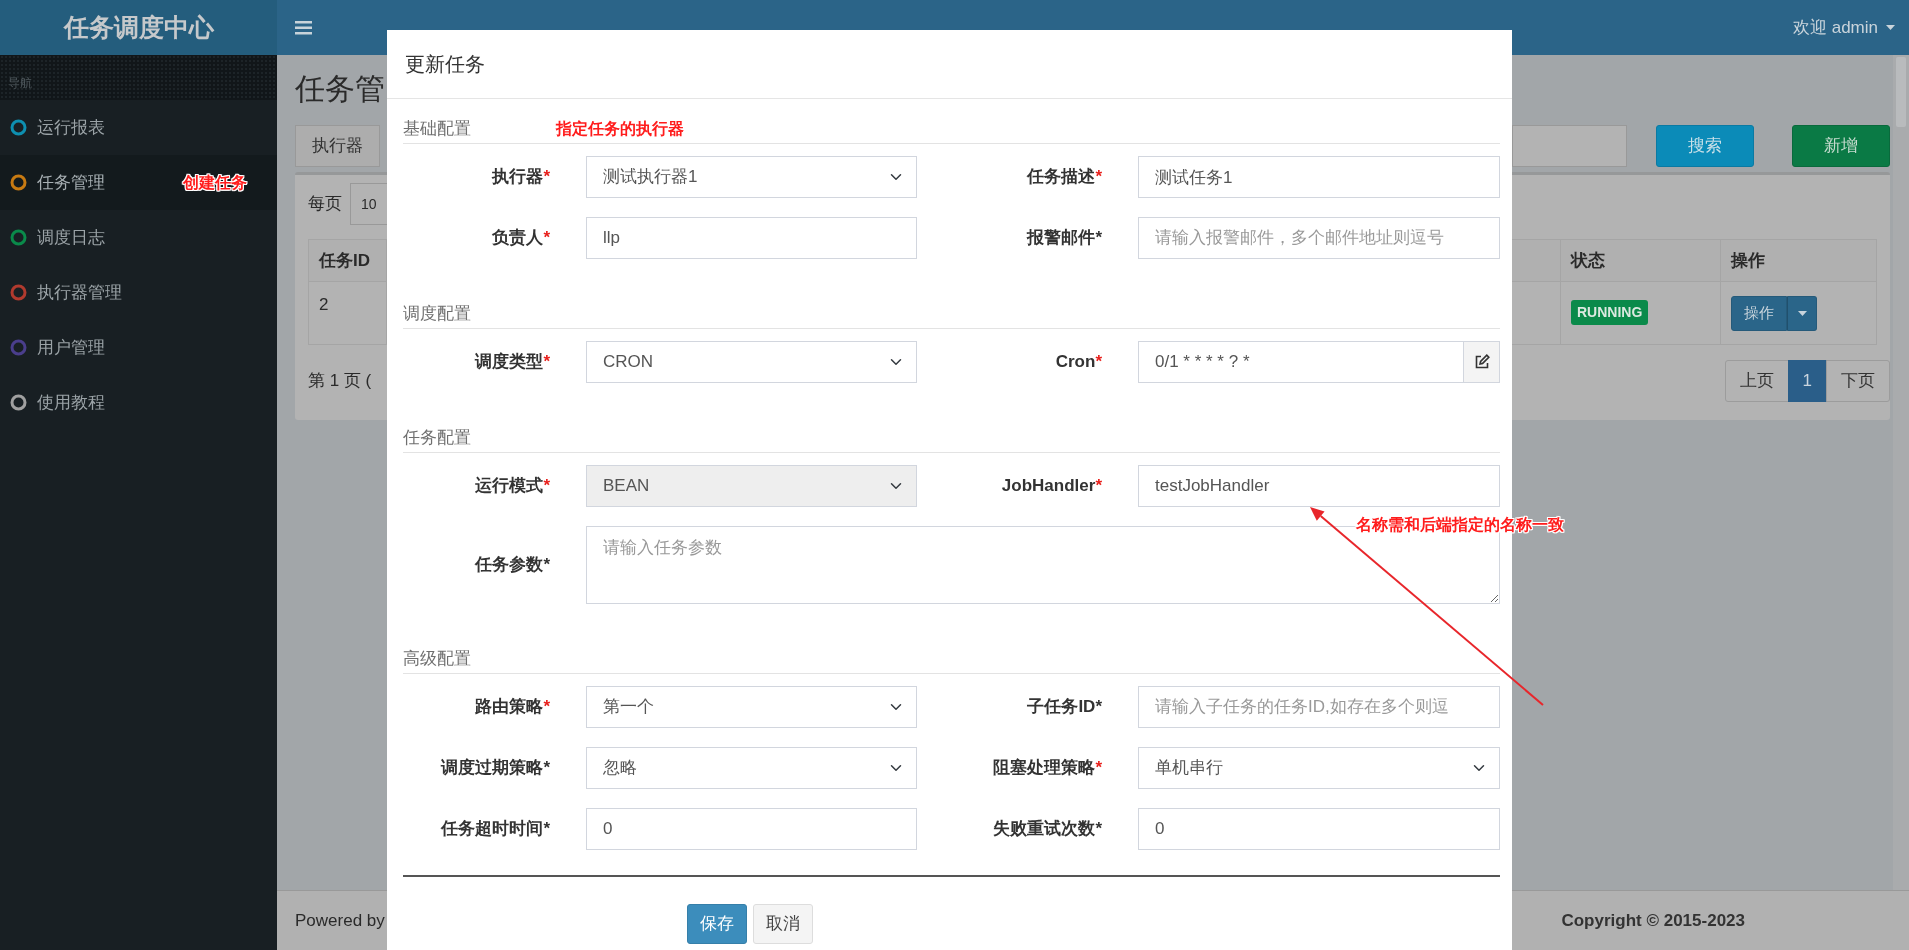 The width and height of the screenshot is (1909, 950). Describe the element at coordinates (215, 182) in the screenshot. I see `annotation-note: 创建任务` at that location.